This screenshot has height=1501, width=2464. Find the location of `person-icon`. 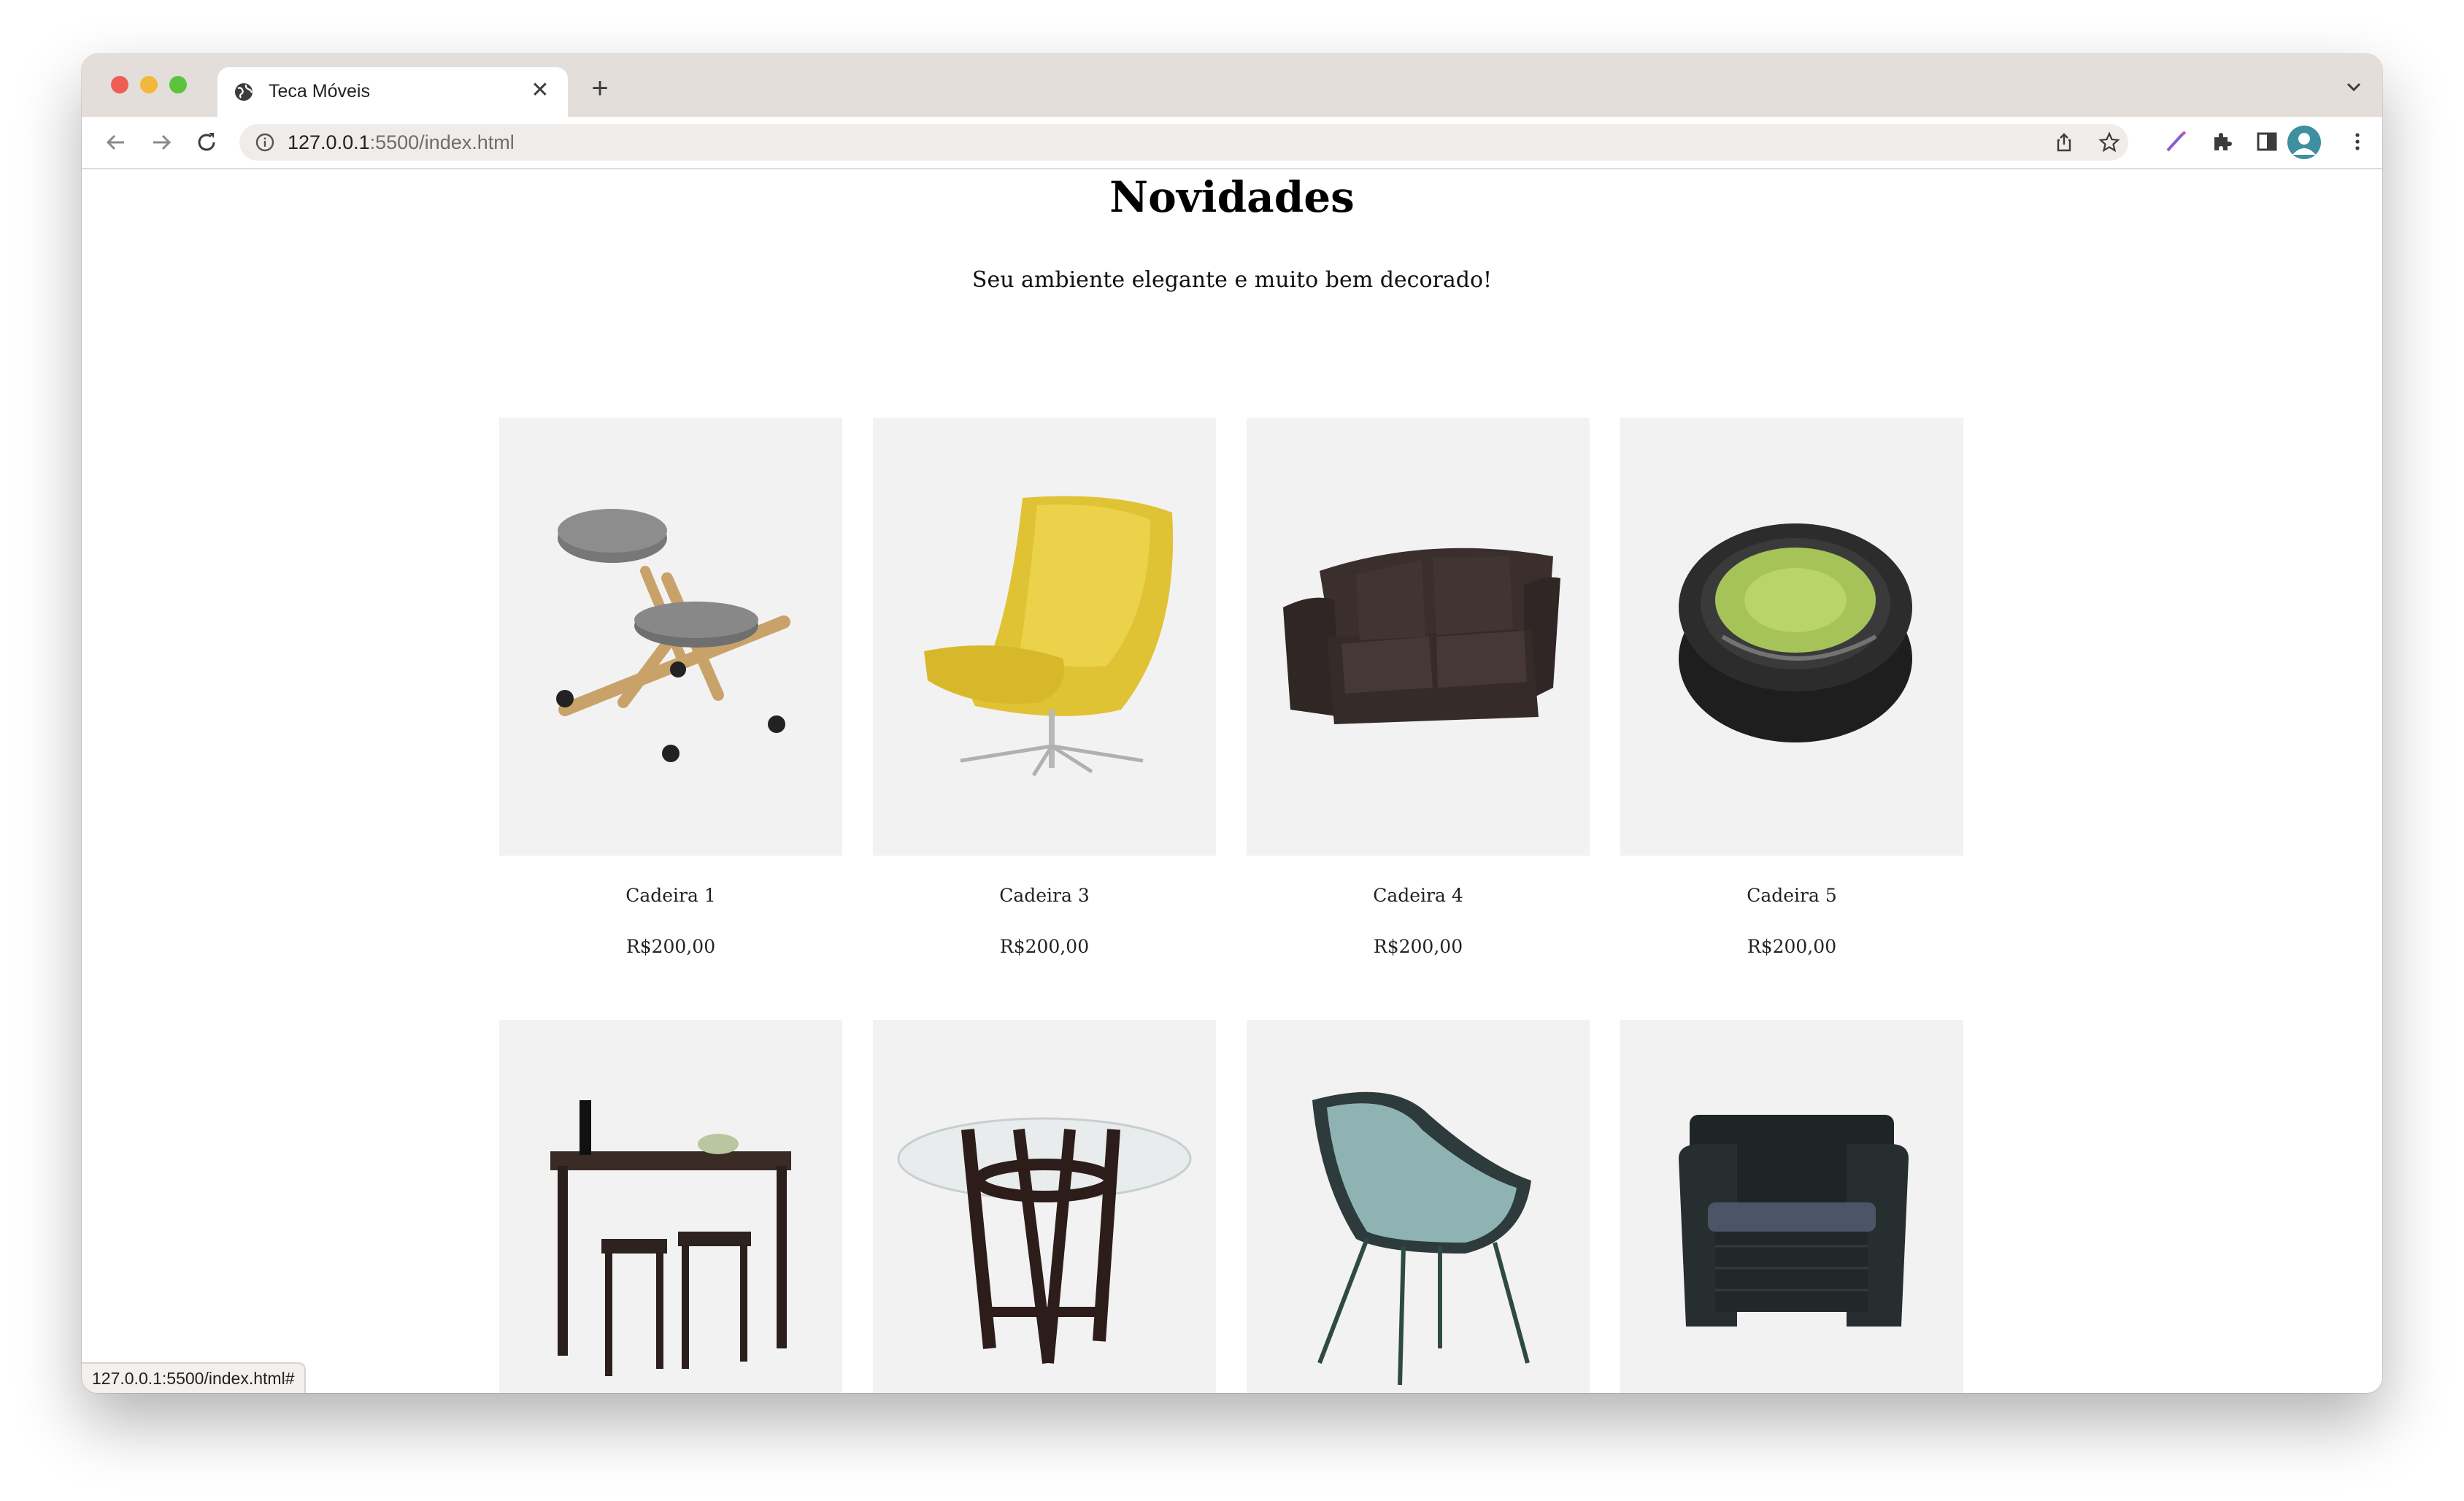

person-icon is located at coordinates (2304, 144).